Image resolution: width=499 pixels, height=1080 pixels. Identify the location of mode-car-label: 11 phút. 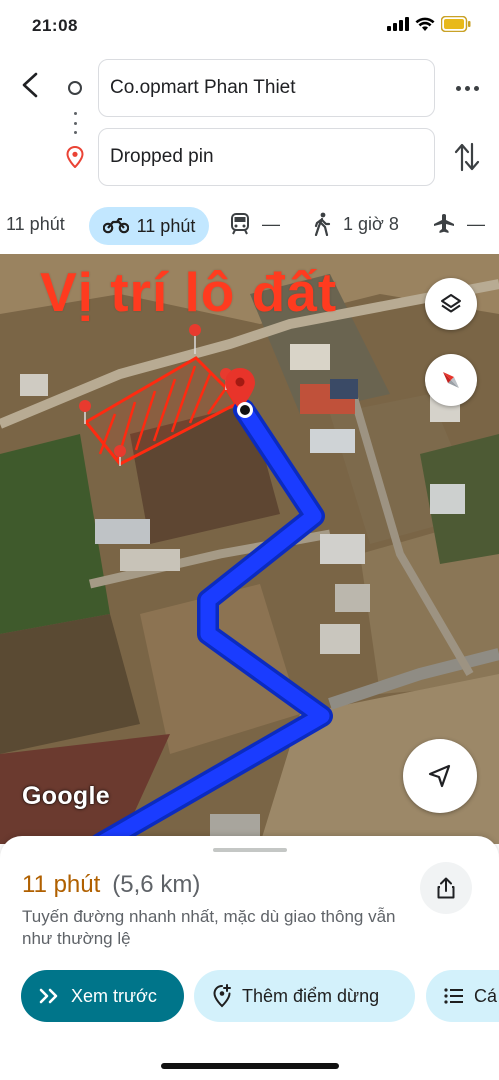
(35, 223).